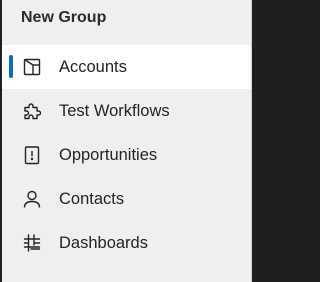 The height and width of the screenshot is (282, 320). What do you see at coordinates (126, 199) in the screenshot?
I see `nav-item-contacts: Contacts` at bounding box center [126, 199].